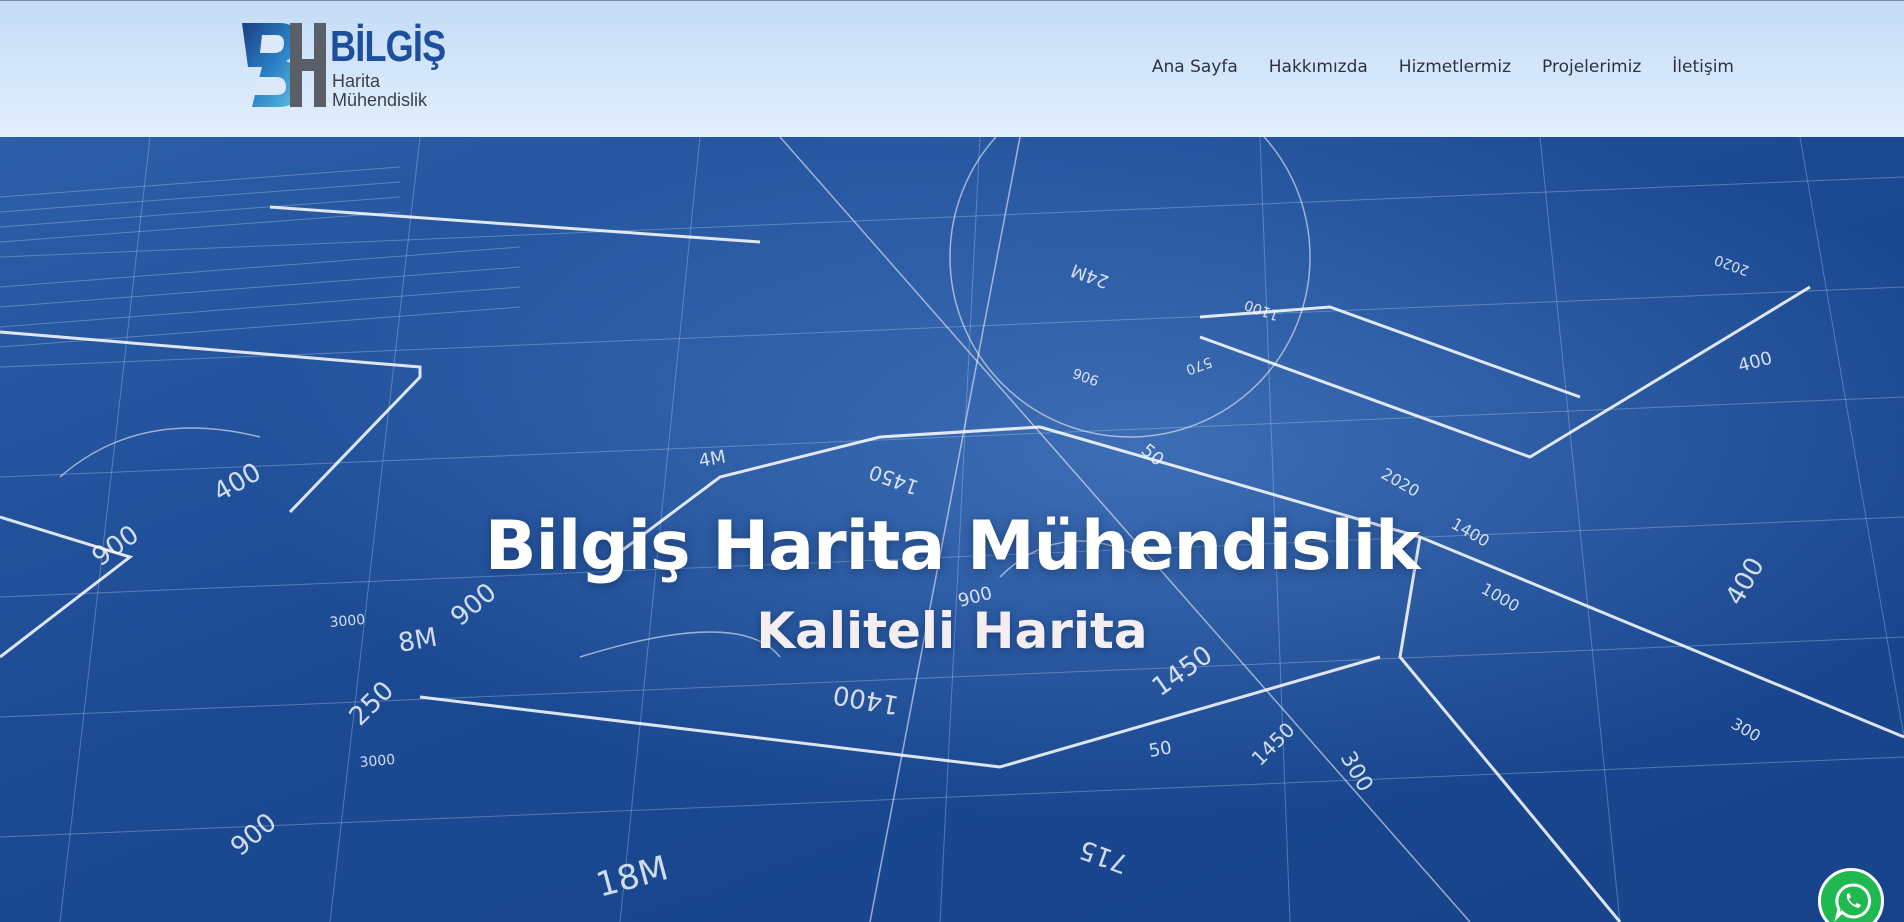 This screenshot has height=922, width=1904. I want to click on hero-title: Bilgiş Harita Mühendislik, so click(952, 546).